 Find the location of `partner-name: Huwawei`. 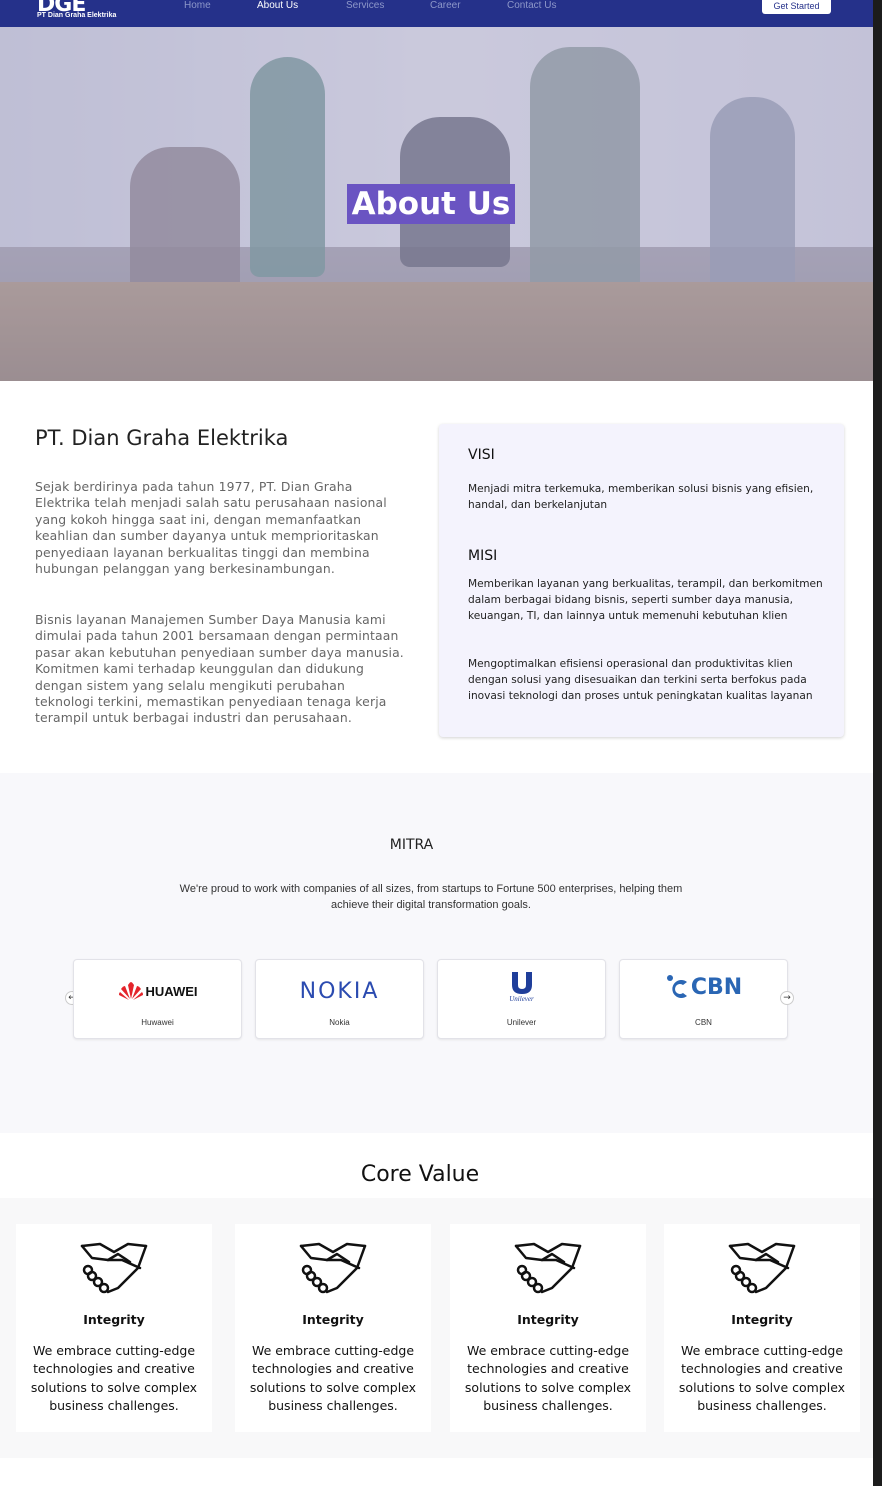

partner-name: Huwawei is located at coordinates (157, 1022).